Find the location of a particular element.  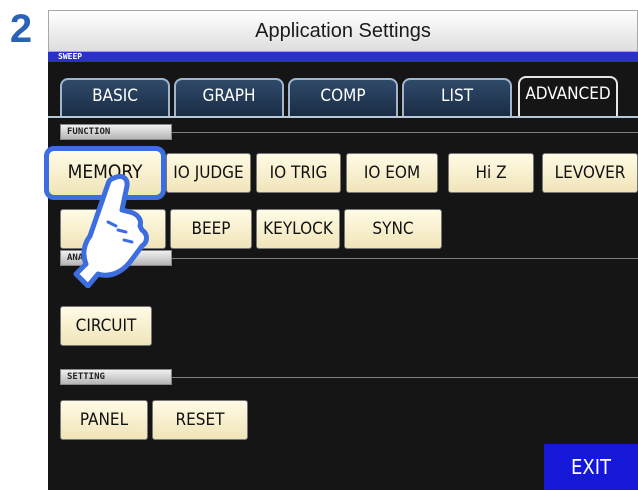

reset-button: RESET is located at coordinates (200, 420).